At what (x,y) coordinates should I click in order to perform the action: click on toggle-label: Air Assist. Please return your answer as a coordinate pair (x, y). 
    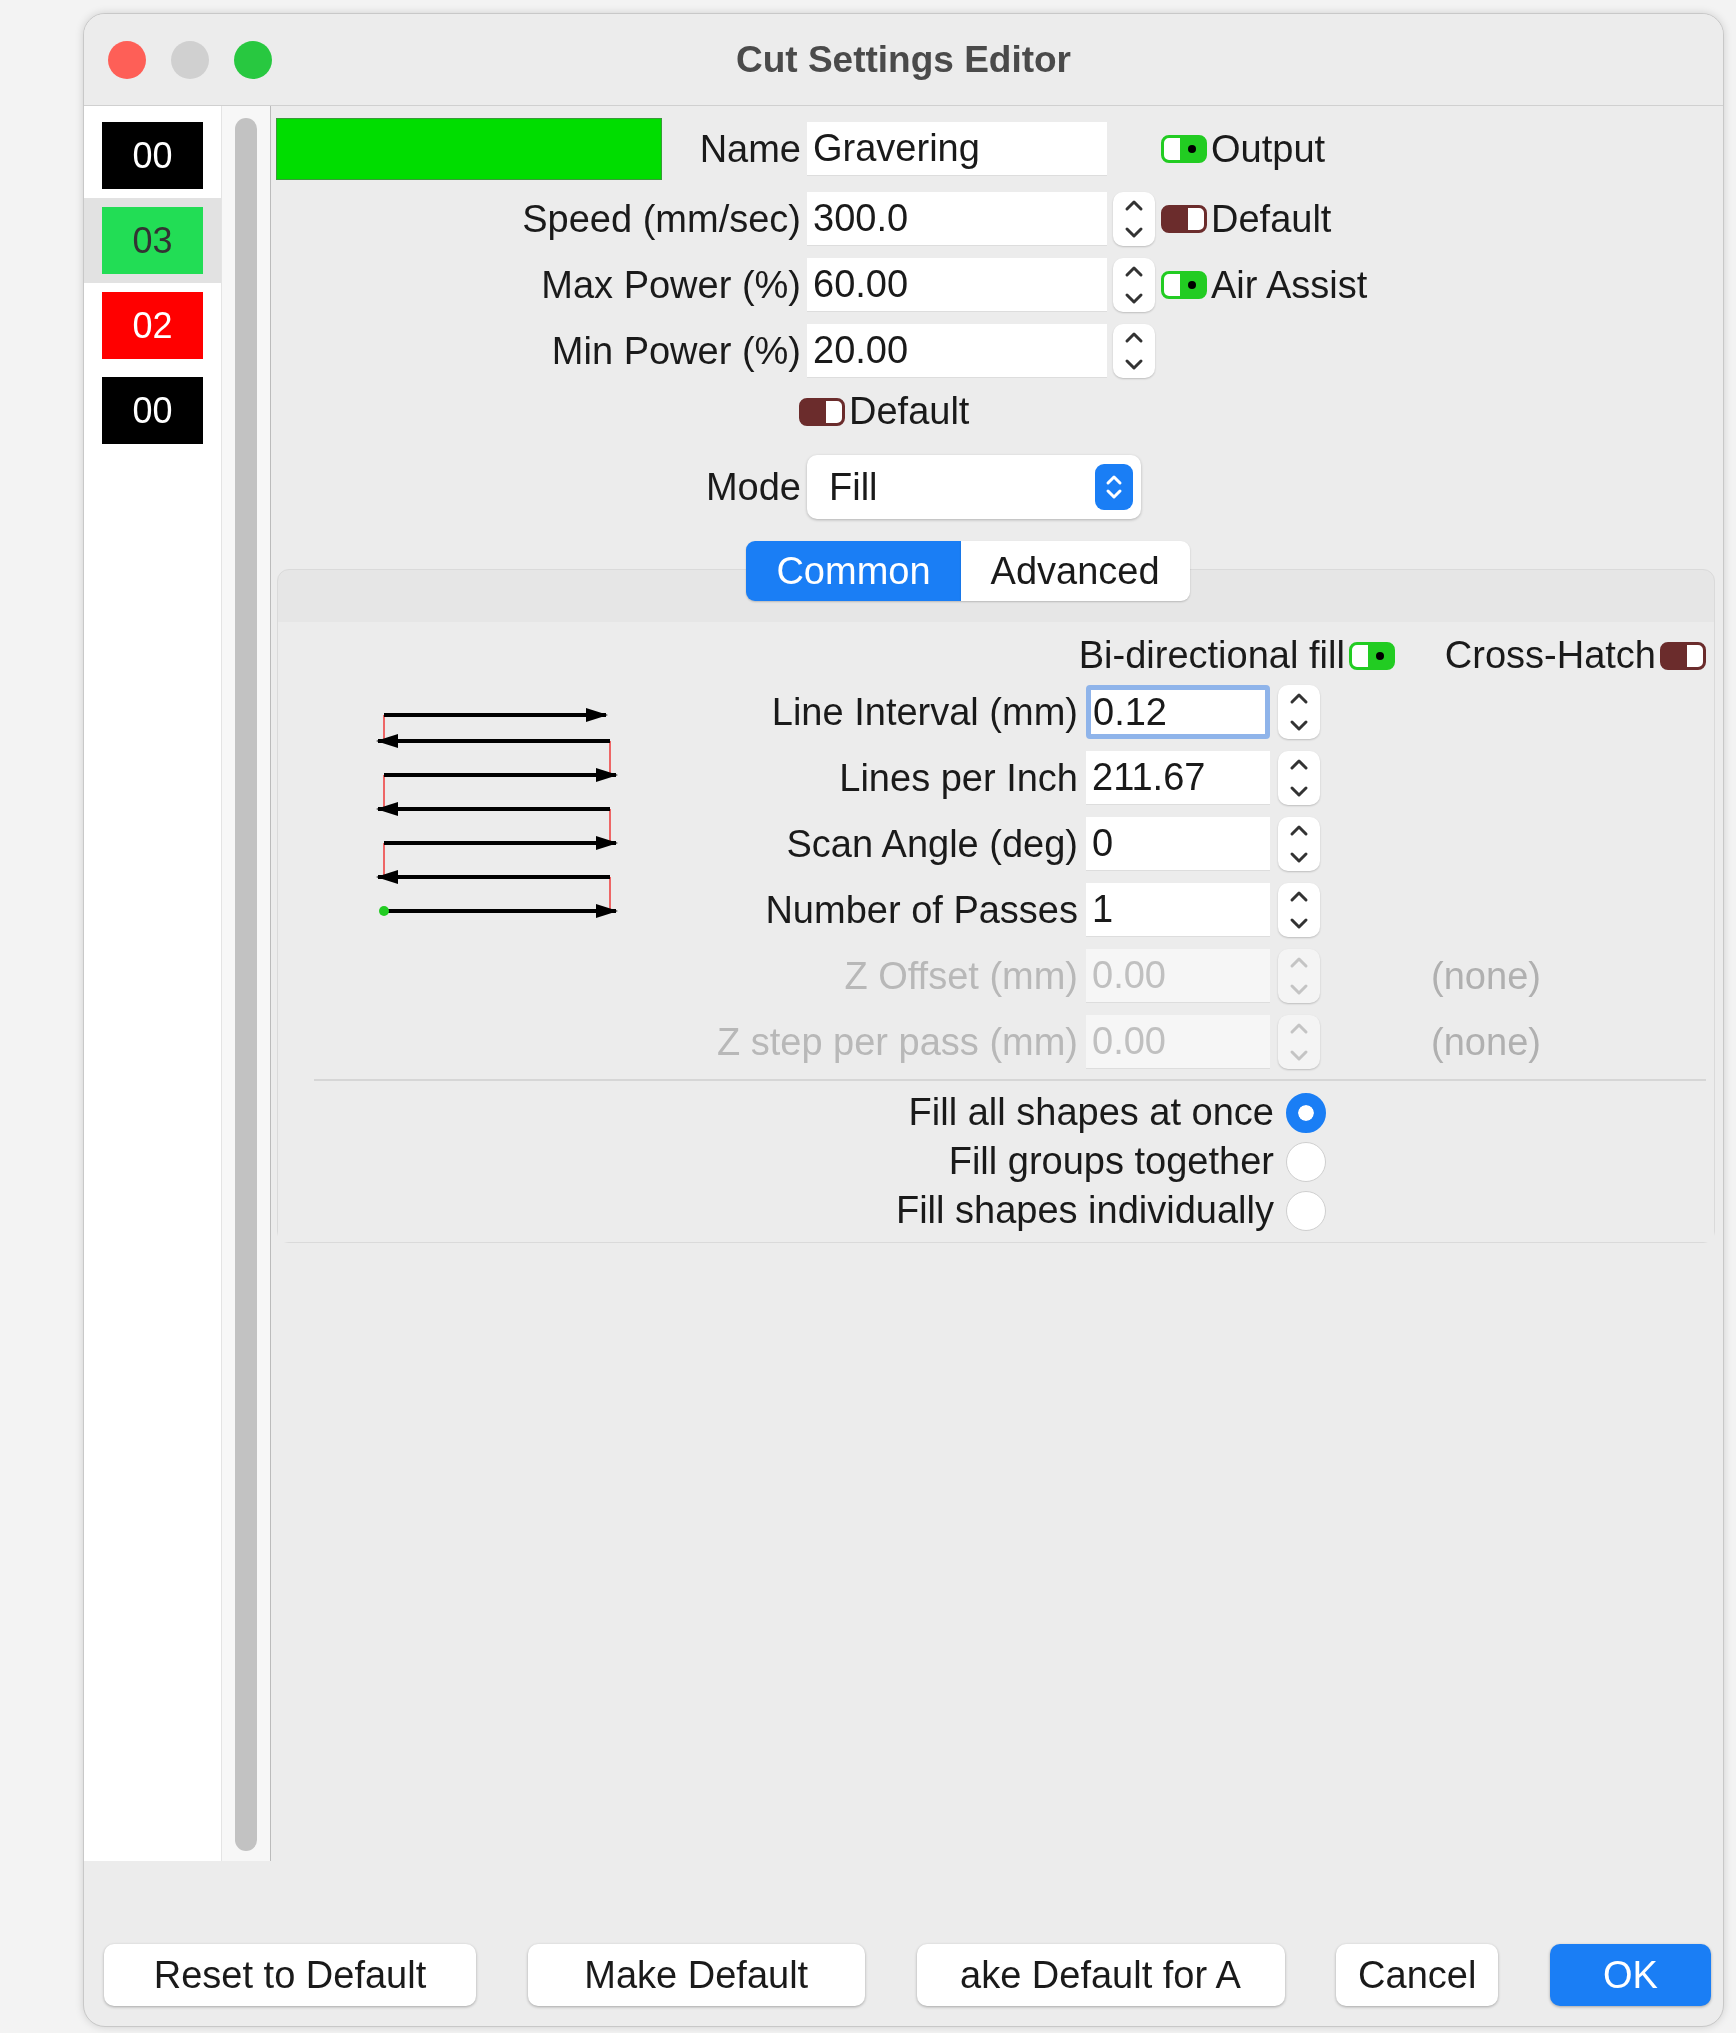
    Looking at the image, I should click on (1289, 285).